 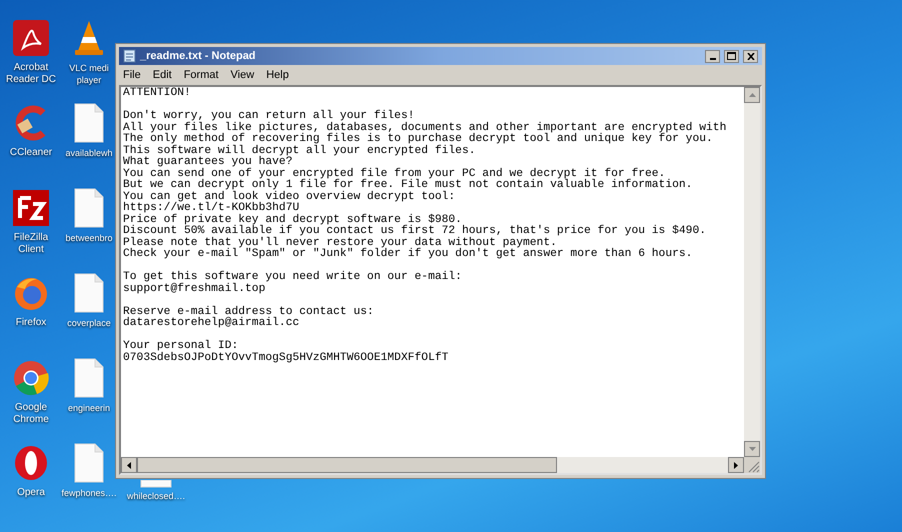 I want to click on text-line: Discount 50% available if you contact us first 72 hours, that's price for you is $490., so click(x=415, y=231).